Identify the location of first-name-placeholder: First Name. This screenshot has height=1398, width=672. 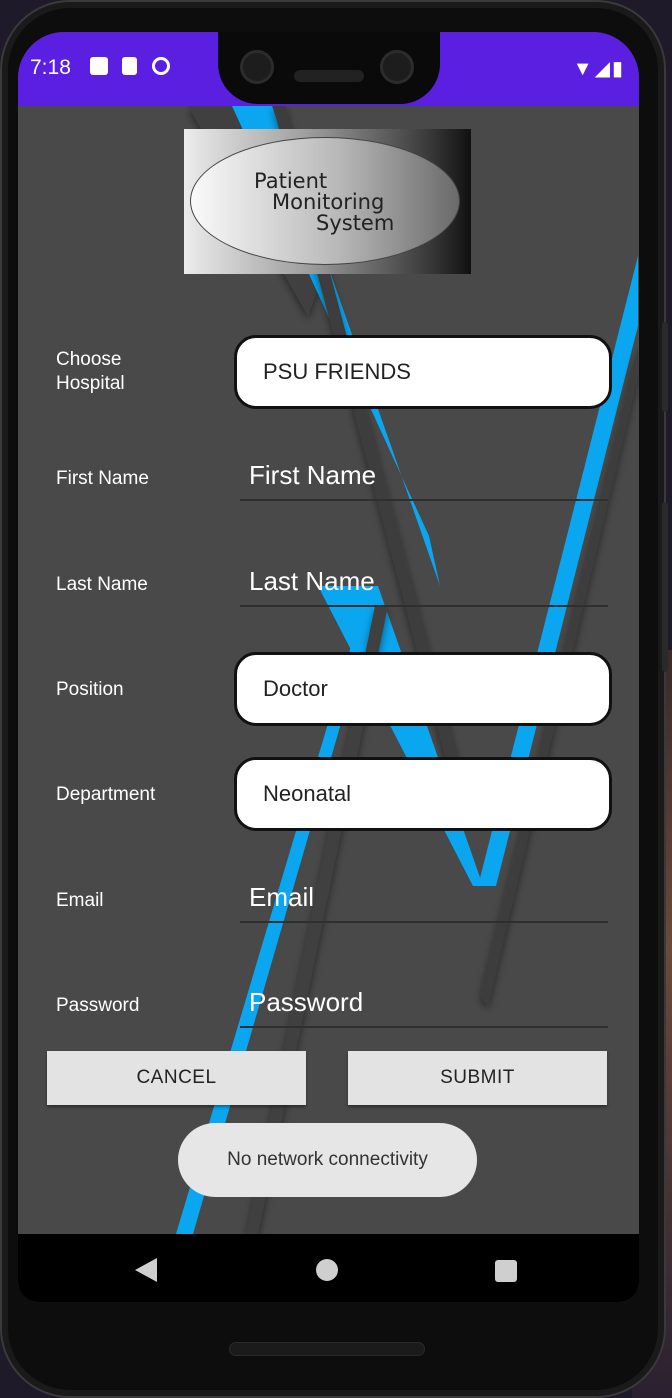
(313, 475).